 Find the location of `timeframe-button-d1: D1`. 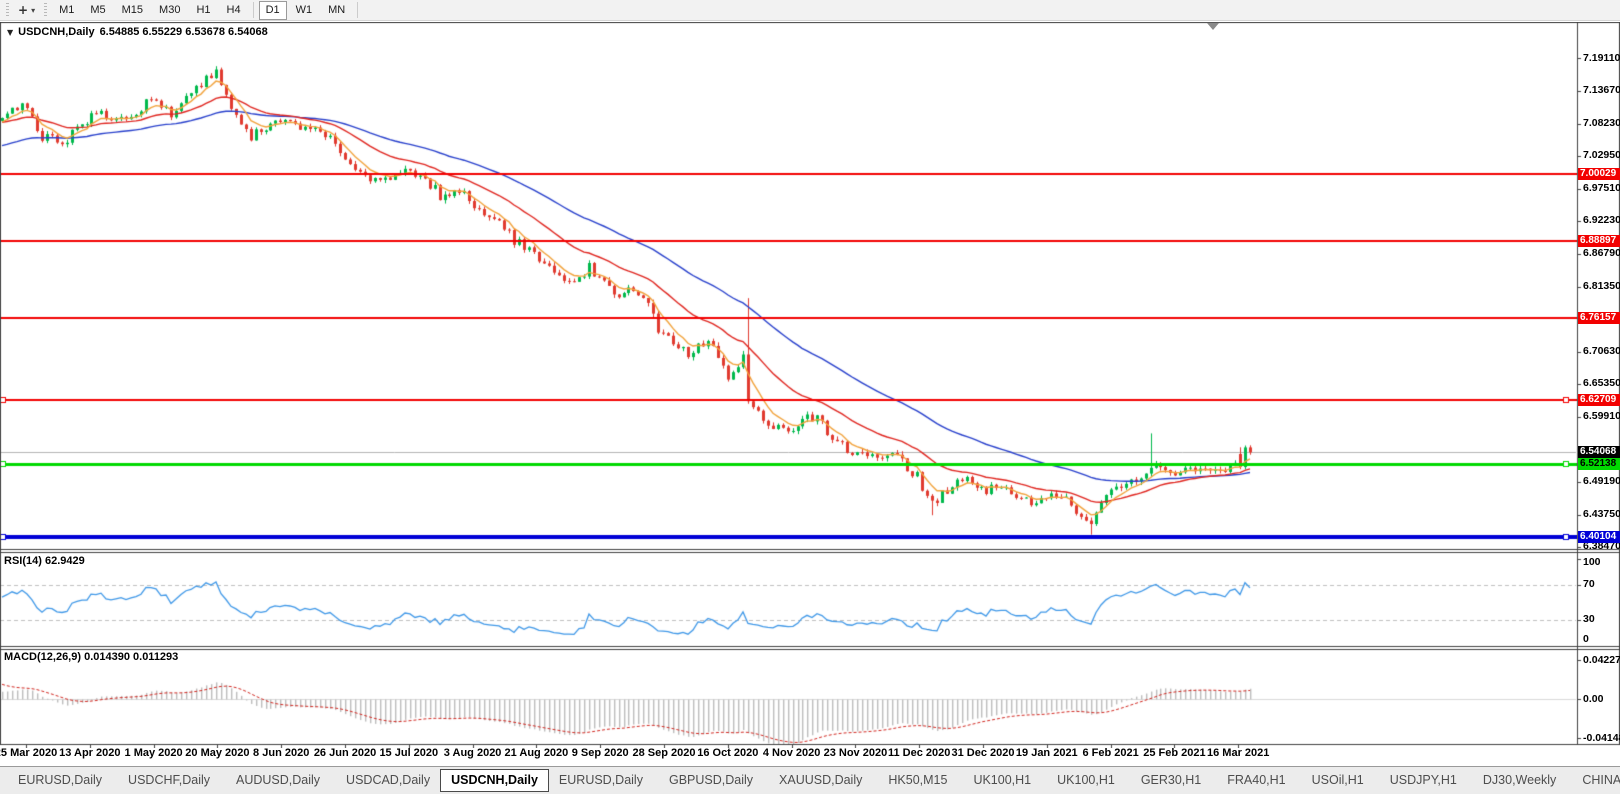

timeframe-button-d1: D1 is located at coordinates (272, 10).